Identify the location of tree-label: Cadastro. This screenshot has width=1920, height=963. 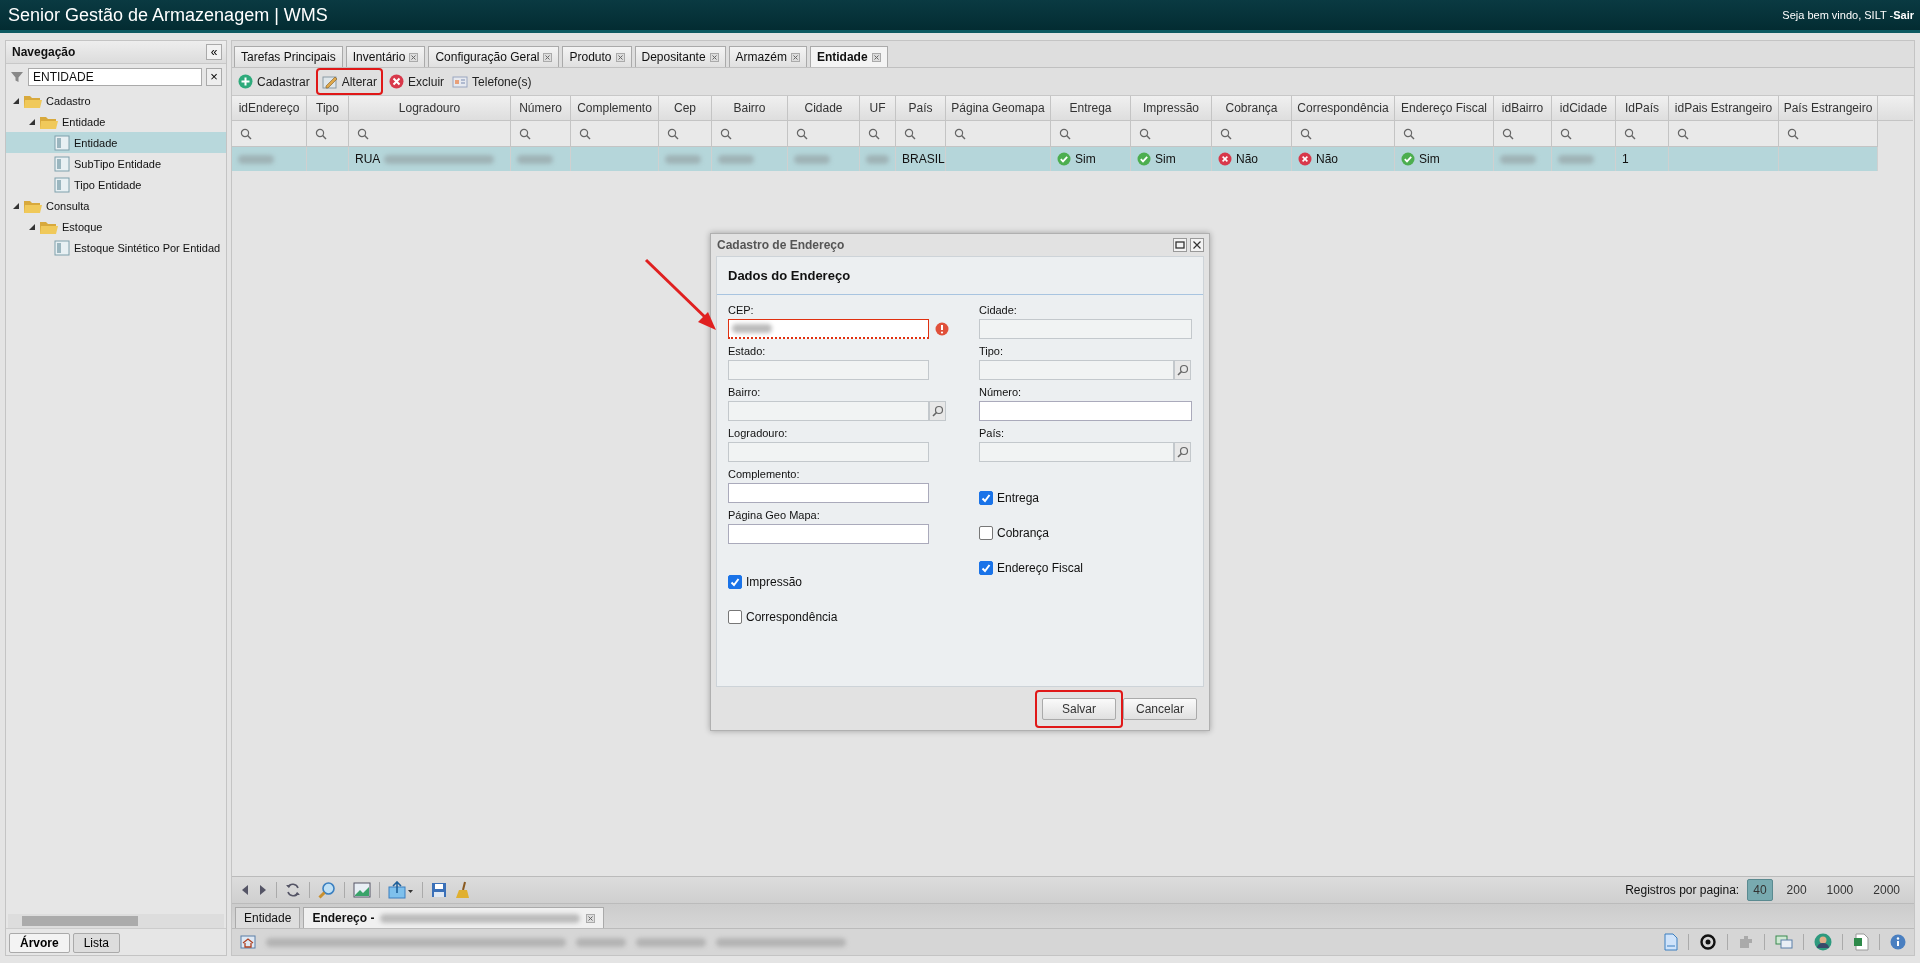
(68, 100).